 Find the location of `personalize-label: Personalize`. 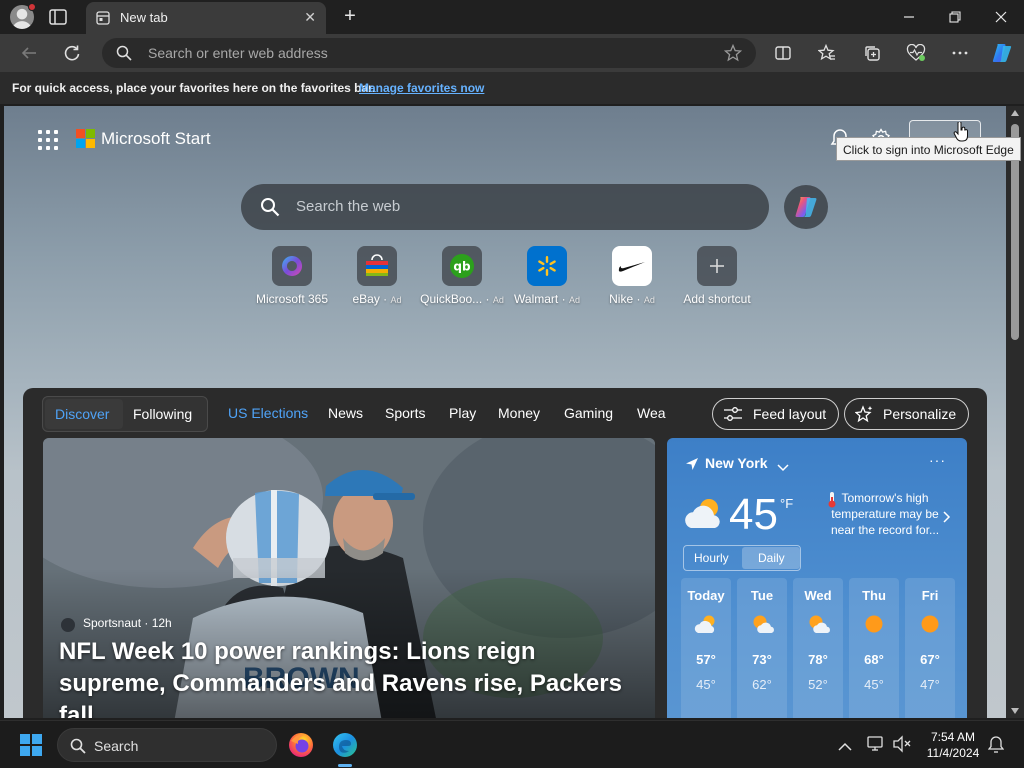

personalize-label: Personalize is located at coordinates (920, 414).